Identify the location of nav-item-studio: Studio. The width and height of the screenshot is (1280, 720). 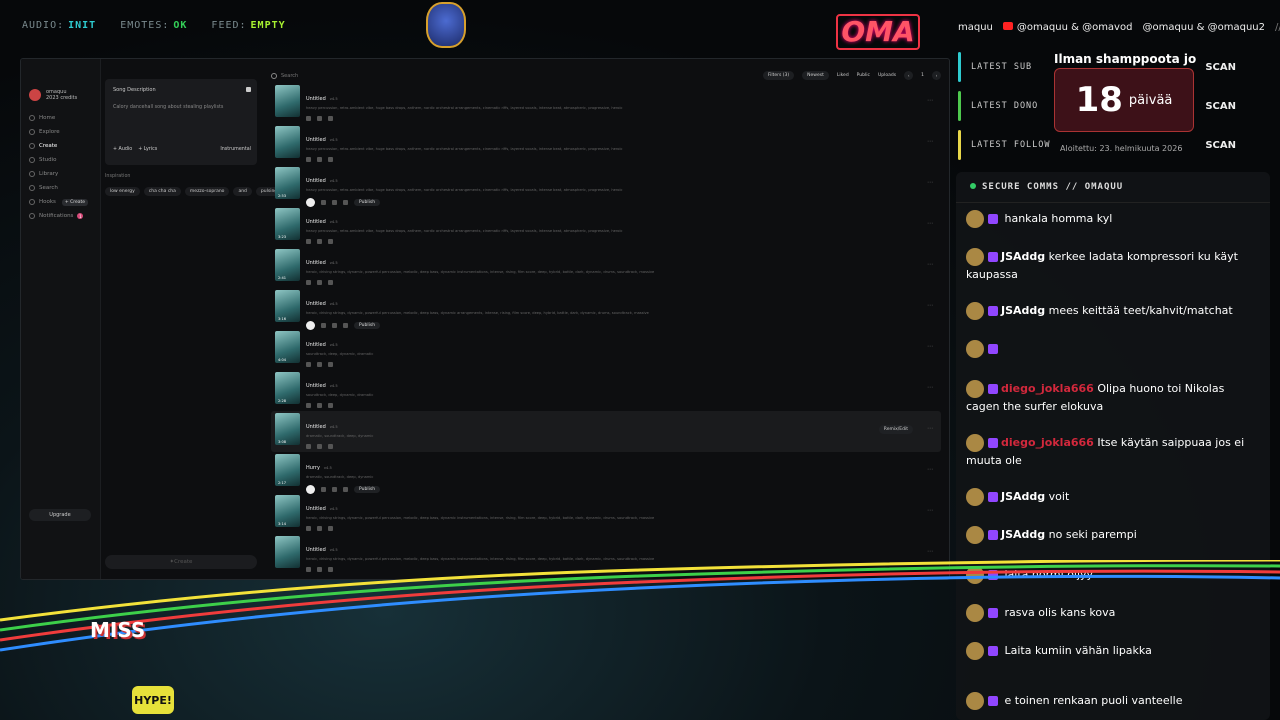
(60, 160).